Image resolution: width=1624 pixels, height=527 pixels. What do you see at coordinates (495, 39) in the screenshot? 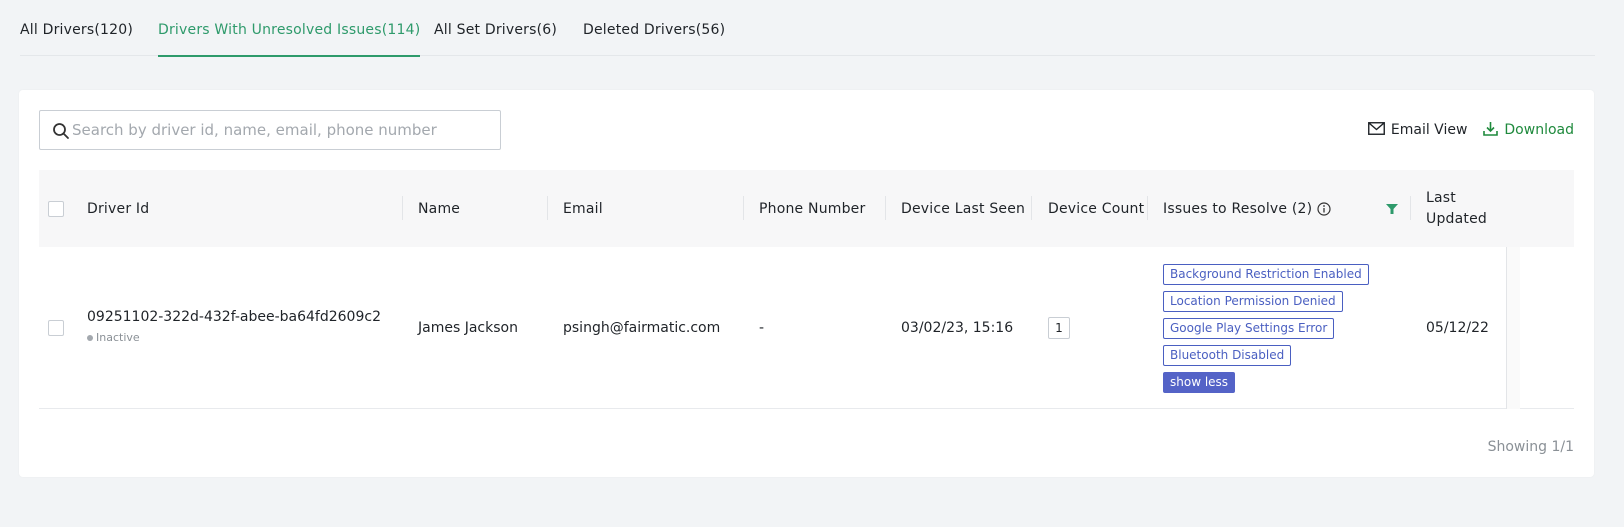
I see `tab-all-set-drivers: All Set Drivers(6)` at bounding box center [495, 39].